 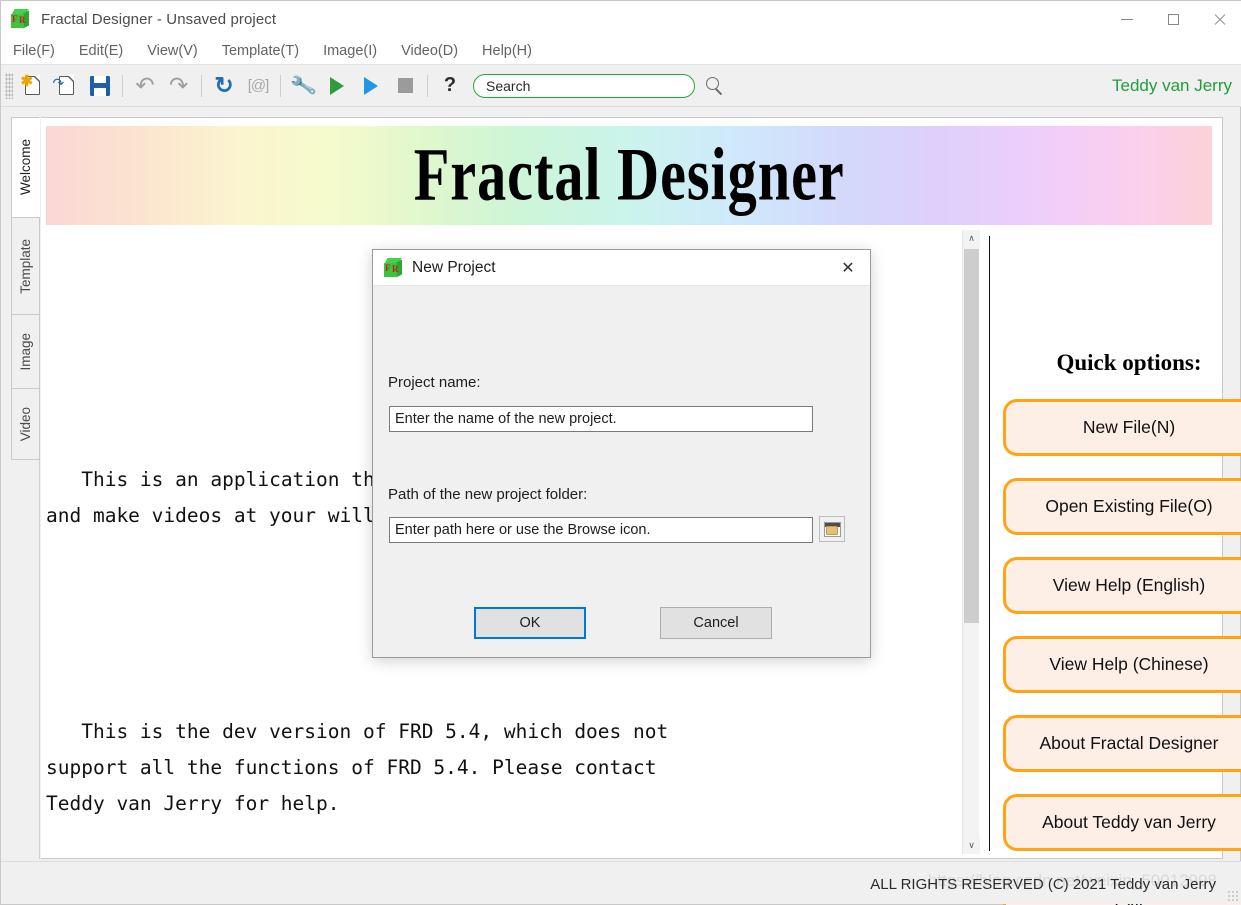 I want to click on new-file-icon: ✱, so click(x=30, y=84).